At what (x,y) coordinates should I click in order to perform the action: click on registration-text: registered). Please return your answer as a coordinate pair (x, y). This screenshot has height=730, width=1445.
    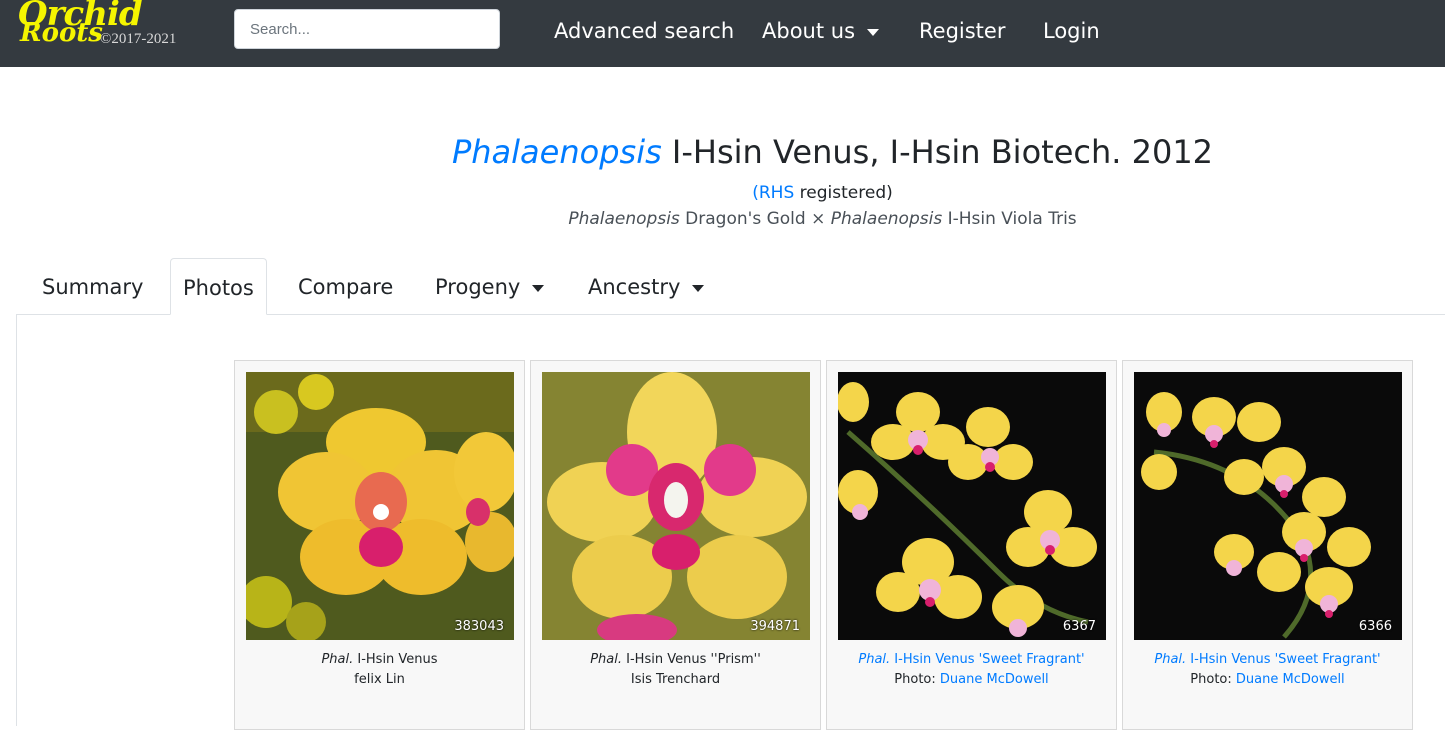
    Looking at the image, I should click on (843, 193).